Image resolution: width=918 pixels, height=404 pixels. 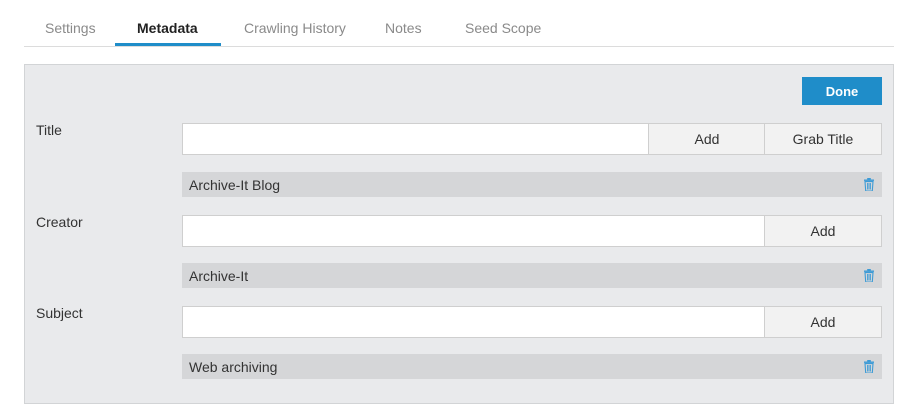 I want to click on title-add-button: Add, so click(x=707, y=139).